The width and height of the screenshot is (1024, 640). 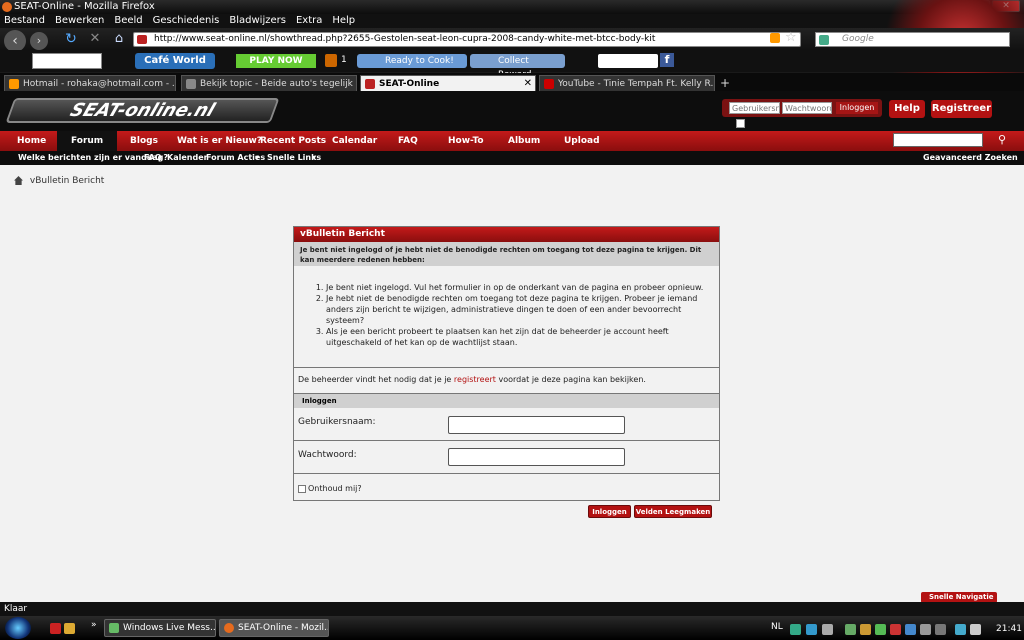 I want to click on remember-label: Onthoud mij?, so click(x=335, y=488).